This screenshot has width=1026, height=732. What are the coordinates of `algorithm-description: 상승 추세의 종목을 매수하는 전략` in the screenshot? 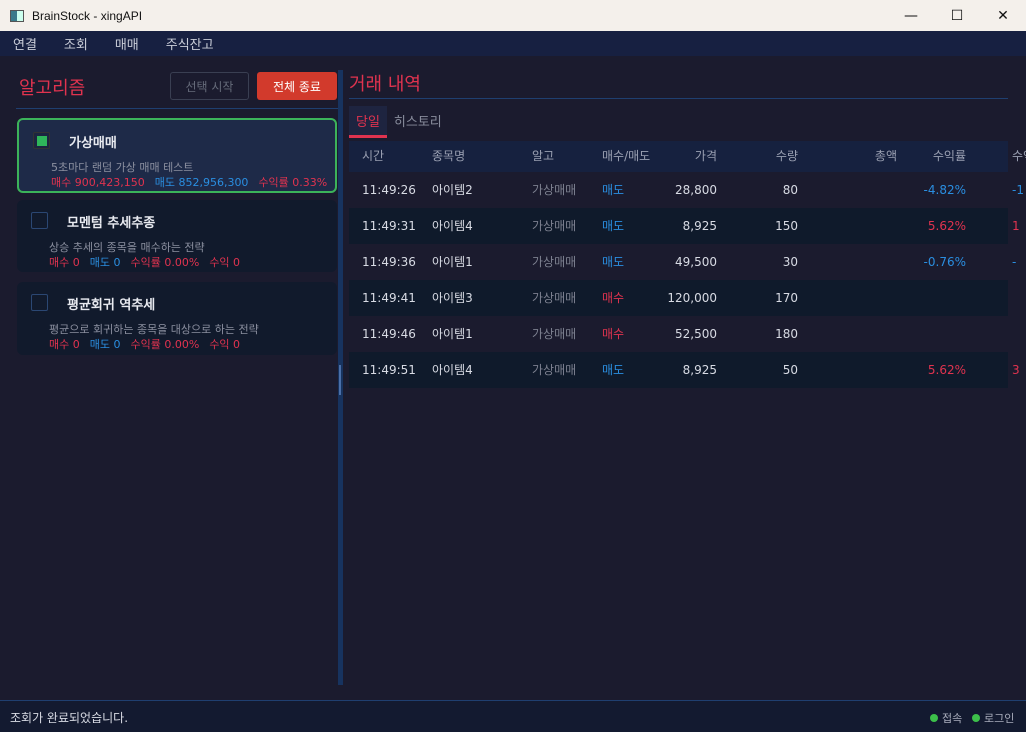 It's located at (127, 247).